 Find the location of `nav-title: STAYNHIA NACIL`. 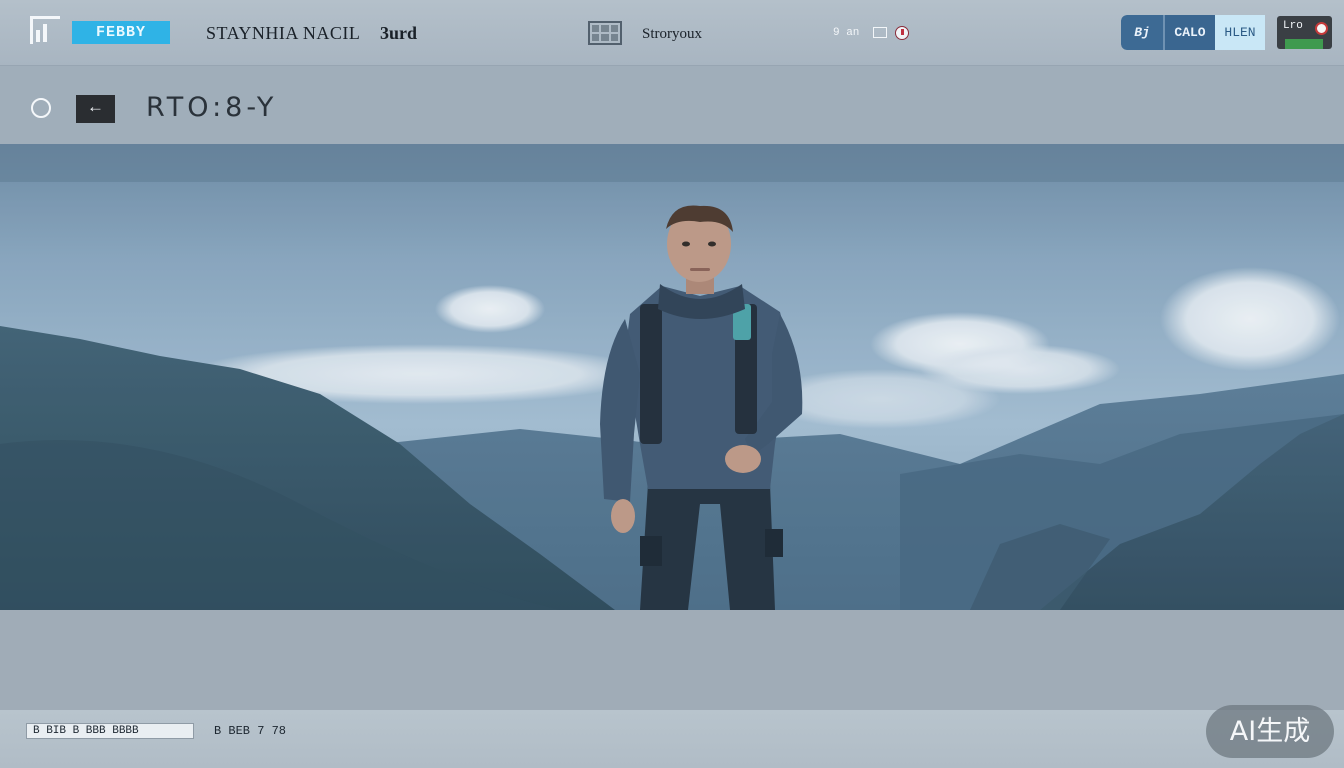

nav-title: STAYNHIA NACIL is located at coordinates (283, 33).